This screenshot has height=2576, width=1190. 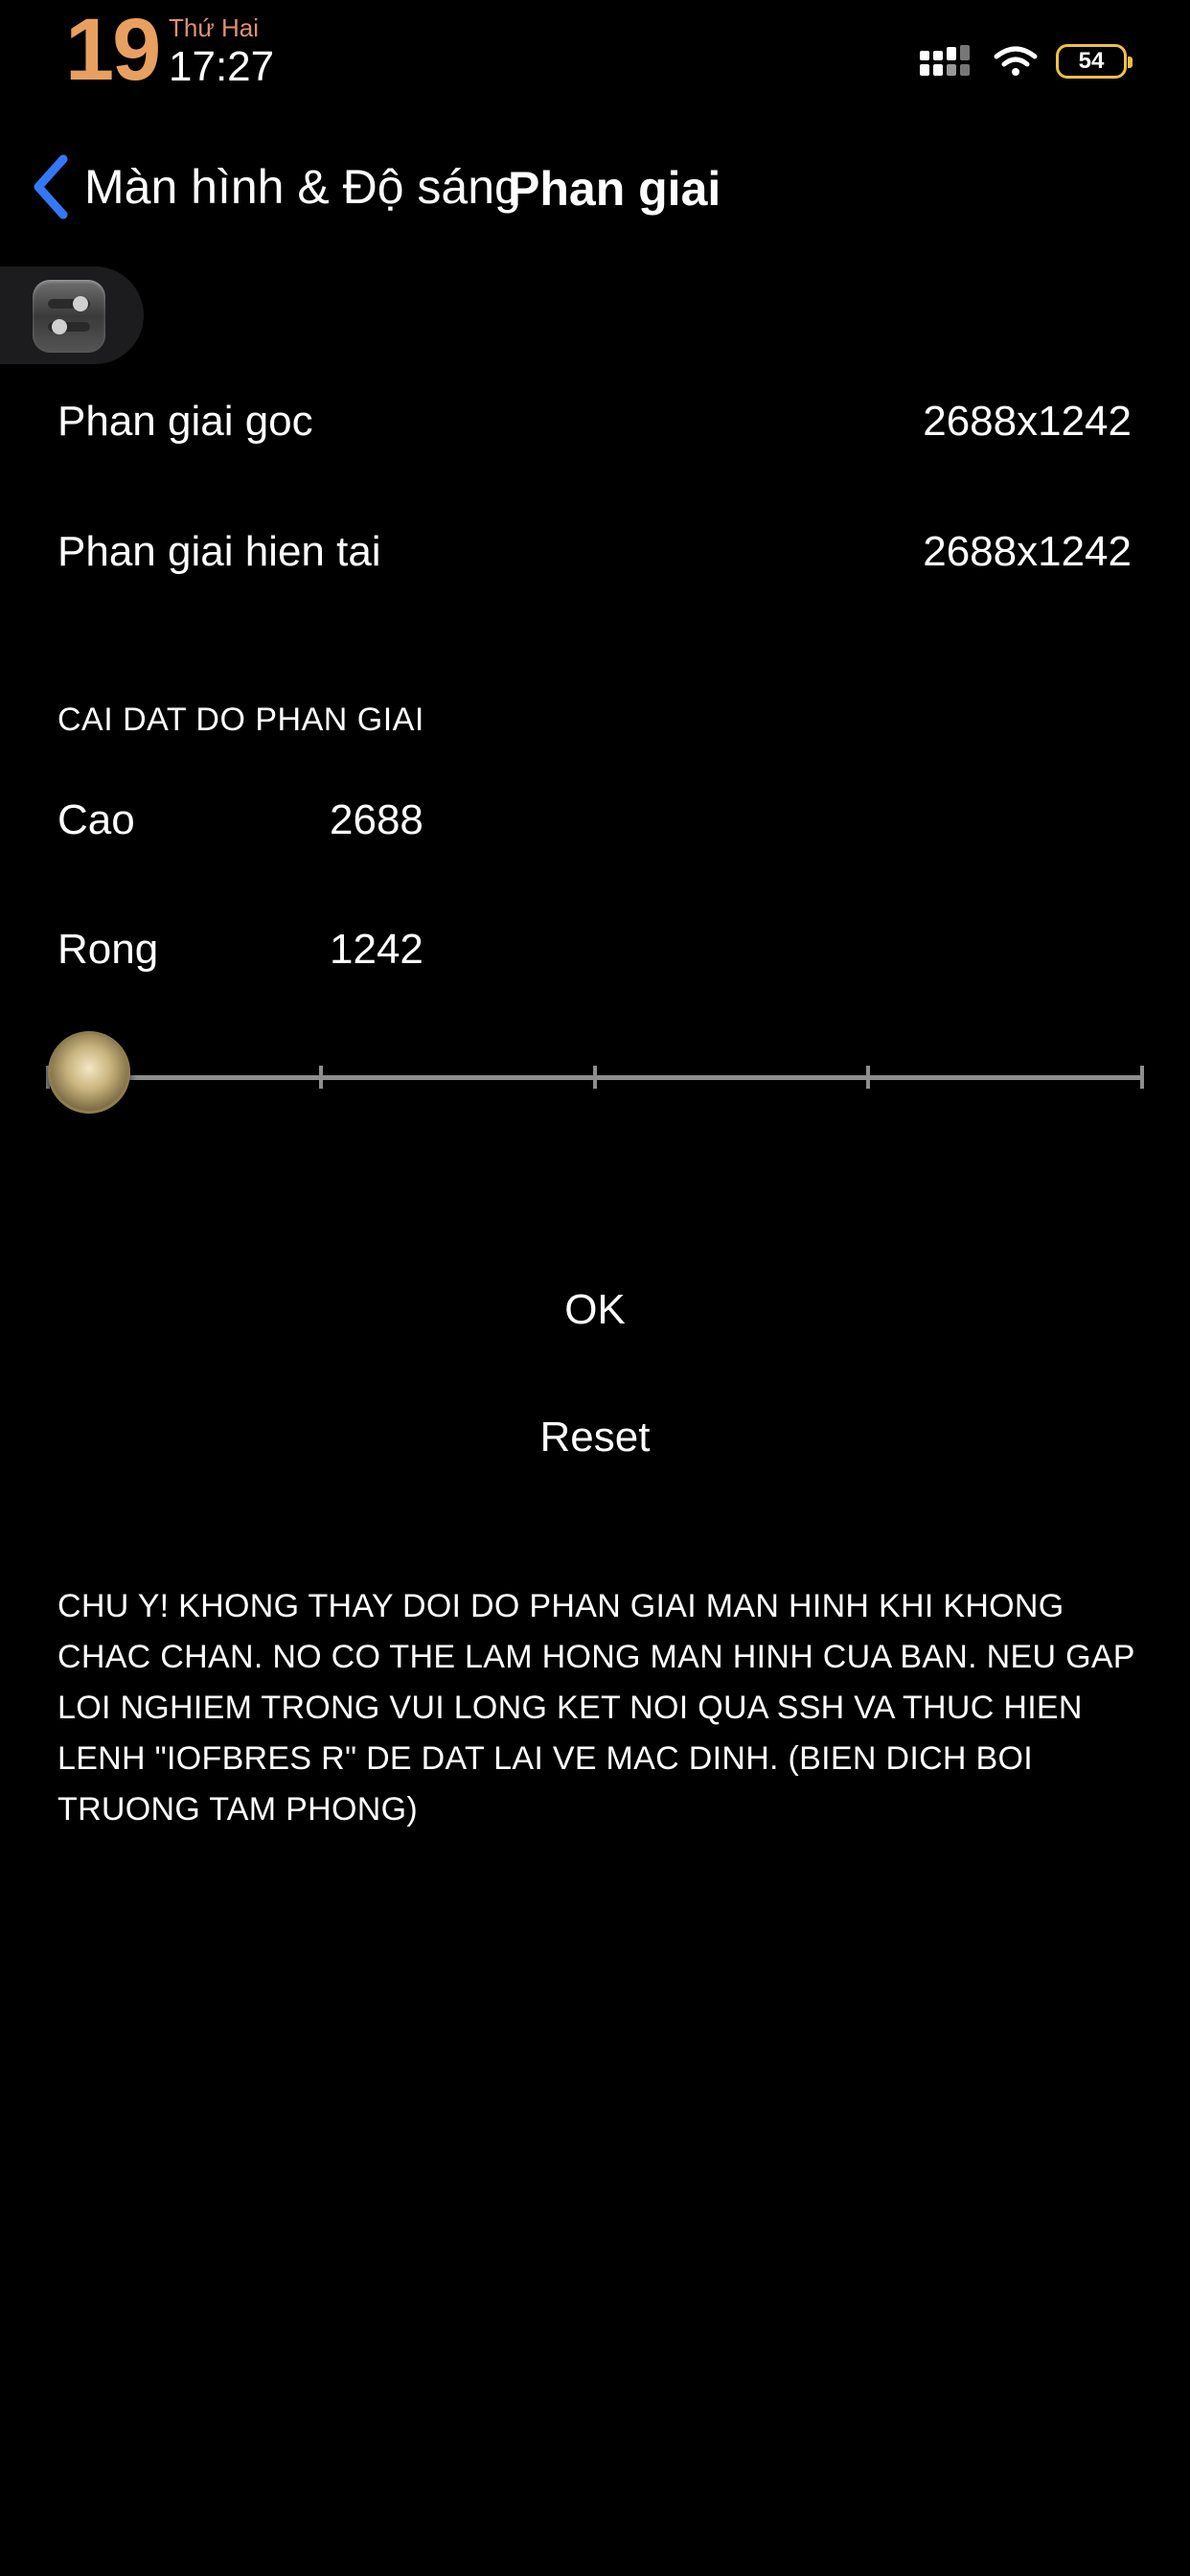 I want to click on back-label: Màn hình & Độ sáng, so click(x=303, y=187).